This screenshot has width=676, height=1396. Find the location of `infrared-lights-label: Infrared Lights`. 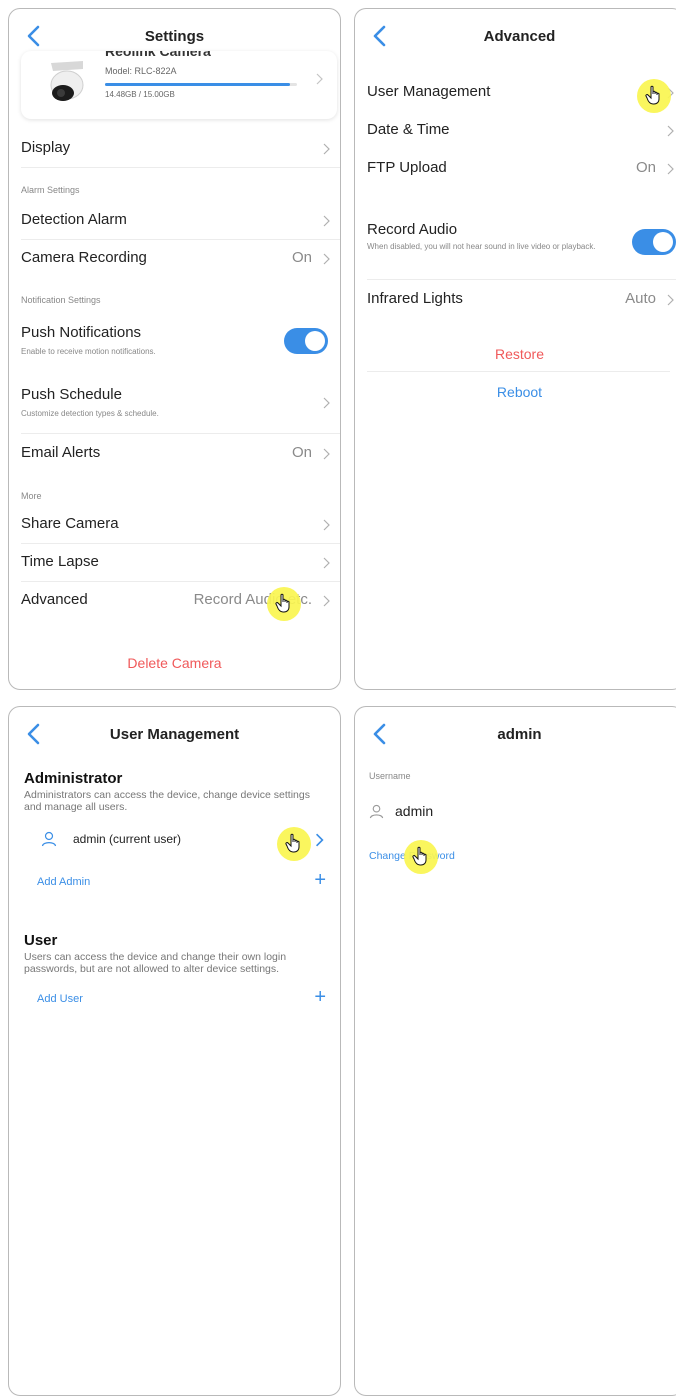

infrared-lights-label: Infrared Lights is located at coordinates (415, 298).